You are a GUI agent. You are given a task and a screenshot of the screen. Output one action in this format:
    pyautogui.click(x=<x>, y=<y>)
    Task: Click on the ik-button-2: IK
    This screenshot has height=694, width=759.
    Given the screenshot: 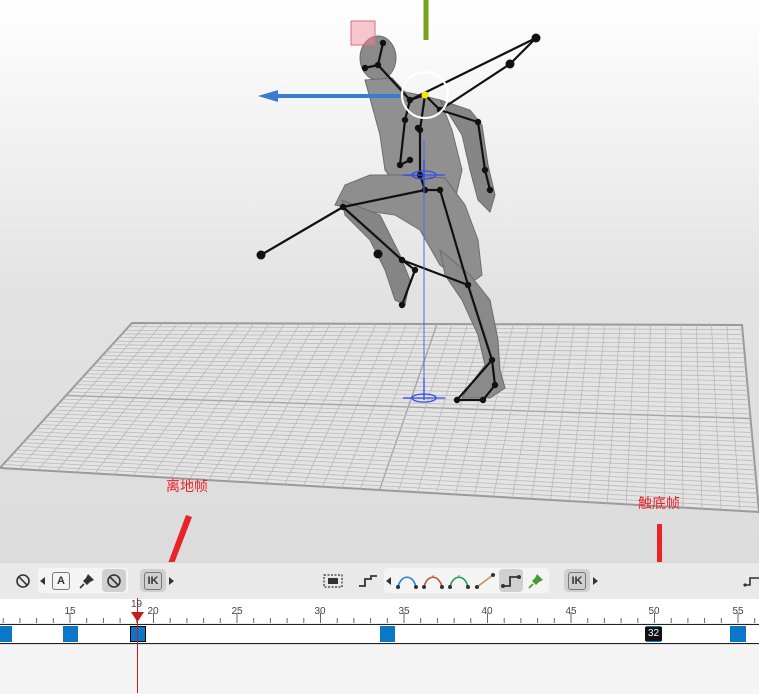 What is the action you would take?
    pyautogui.click(x=577, y=580)
    